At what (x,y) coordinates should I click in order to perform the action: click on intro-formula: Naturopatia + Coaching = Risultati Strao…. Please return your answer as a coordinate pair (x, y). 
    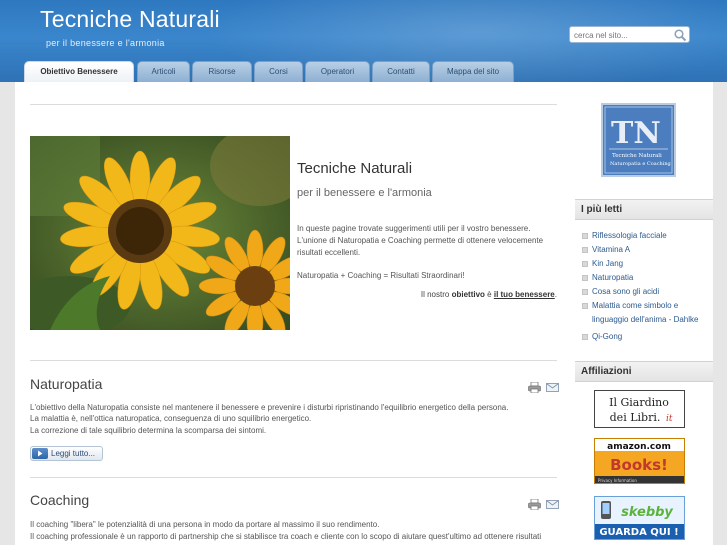
    Looking at the image, I should click on (381, 275).